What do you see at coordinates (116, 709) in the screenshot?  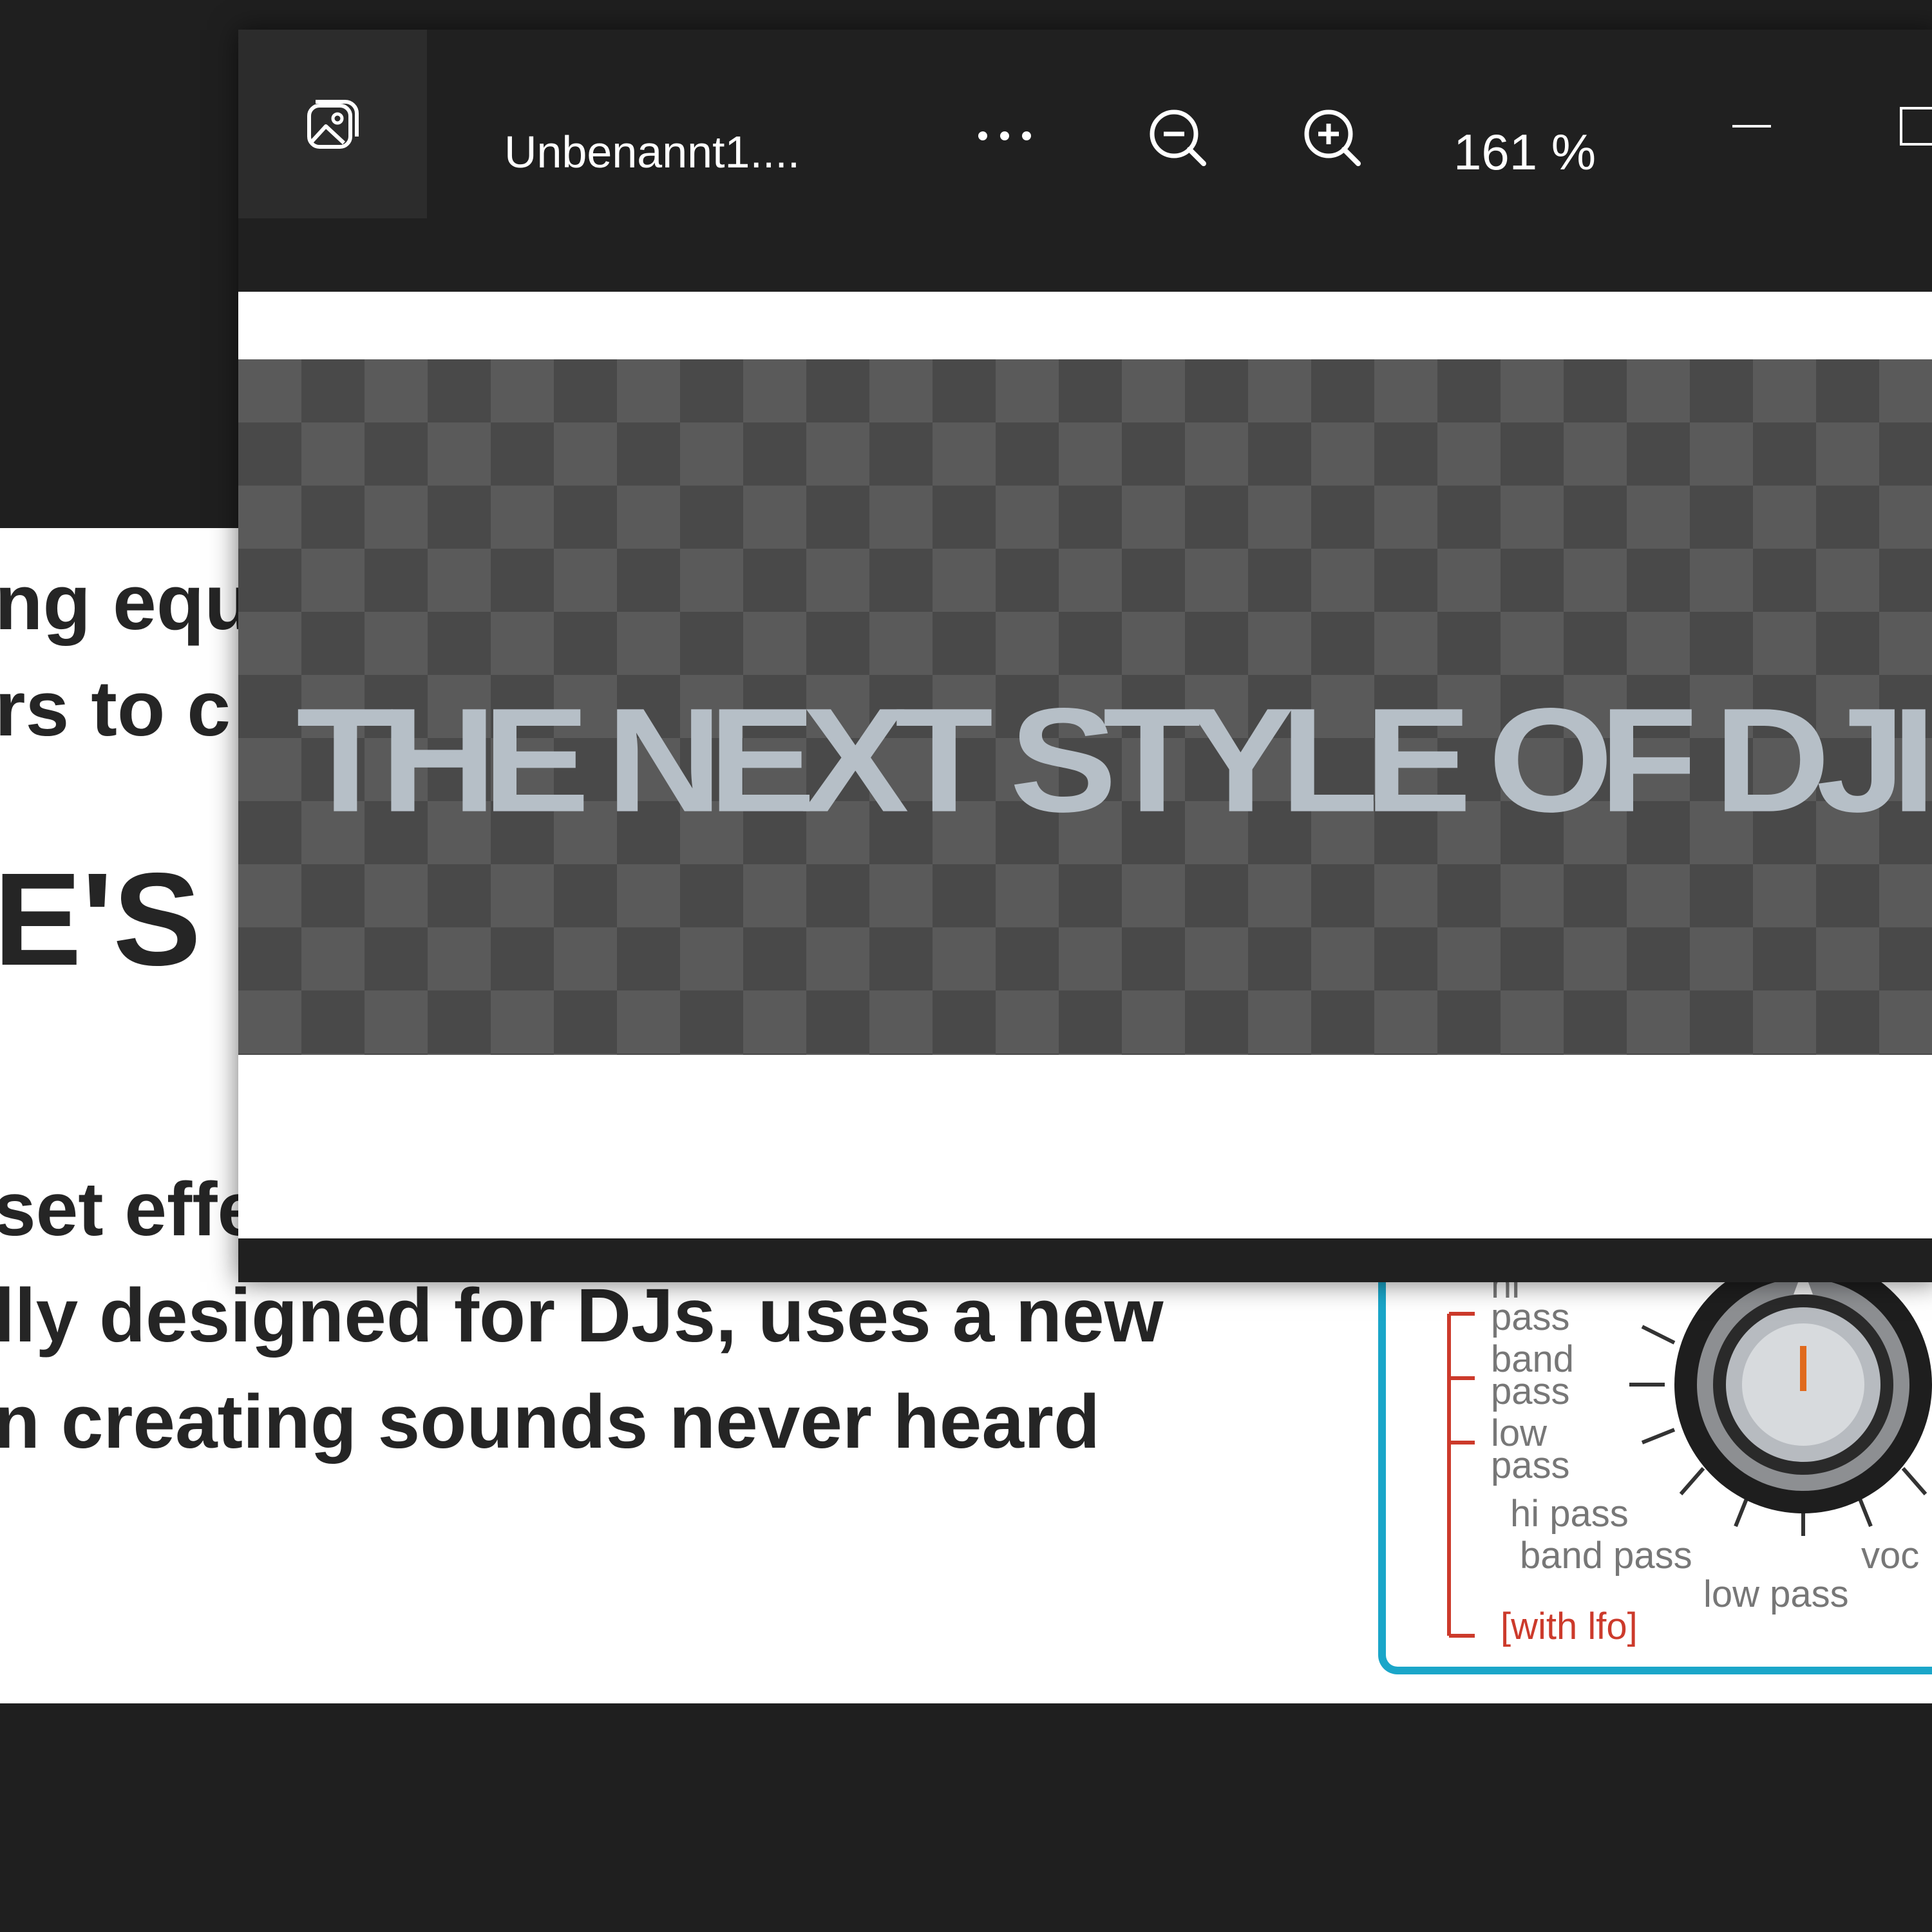 I see `bg-text-line: rs to c` at bounding box center [116, 709].